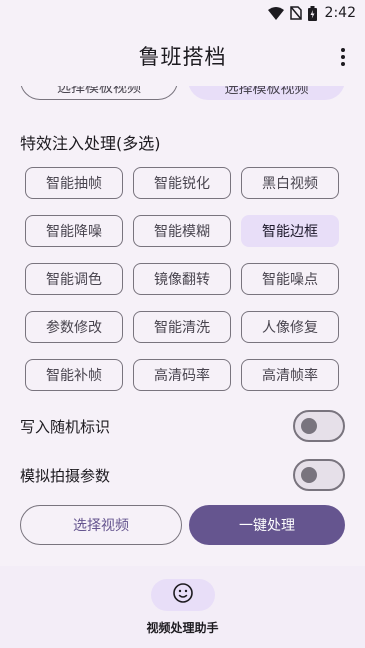 The image size is (365, 648). I want to click on status-time: 2:42, so click(340, 13).